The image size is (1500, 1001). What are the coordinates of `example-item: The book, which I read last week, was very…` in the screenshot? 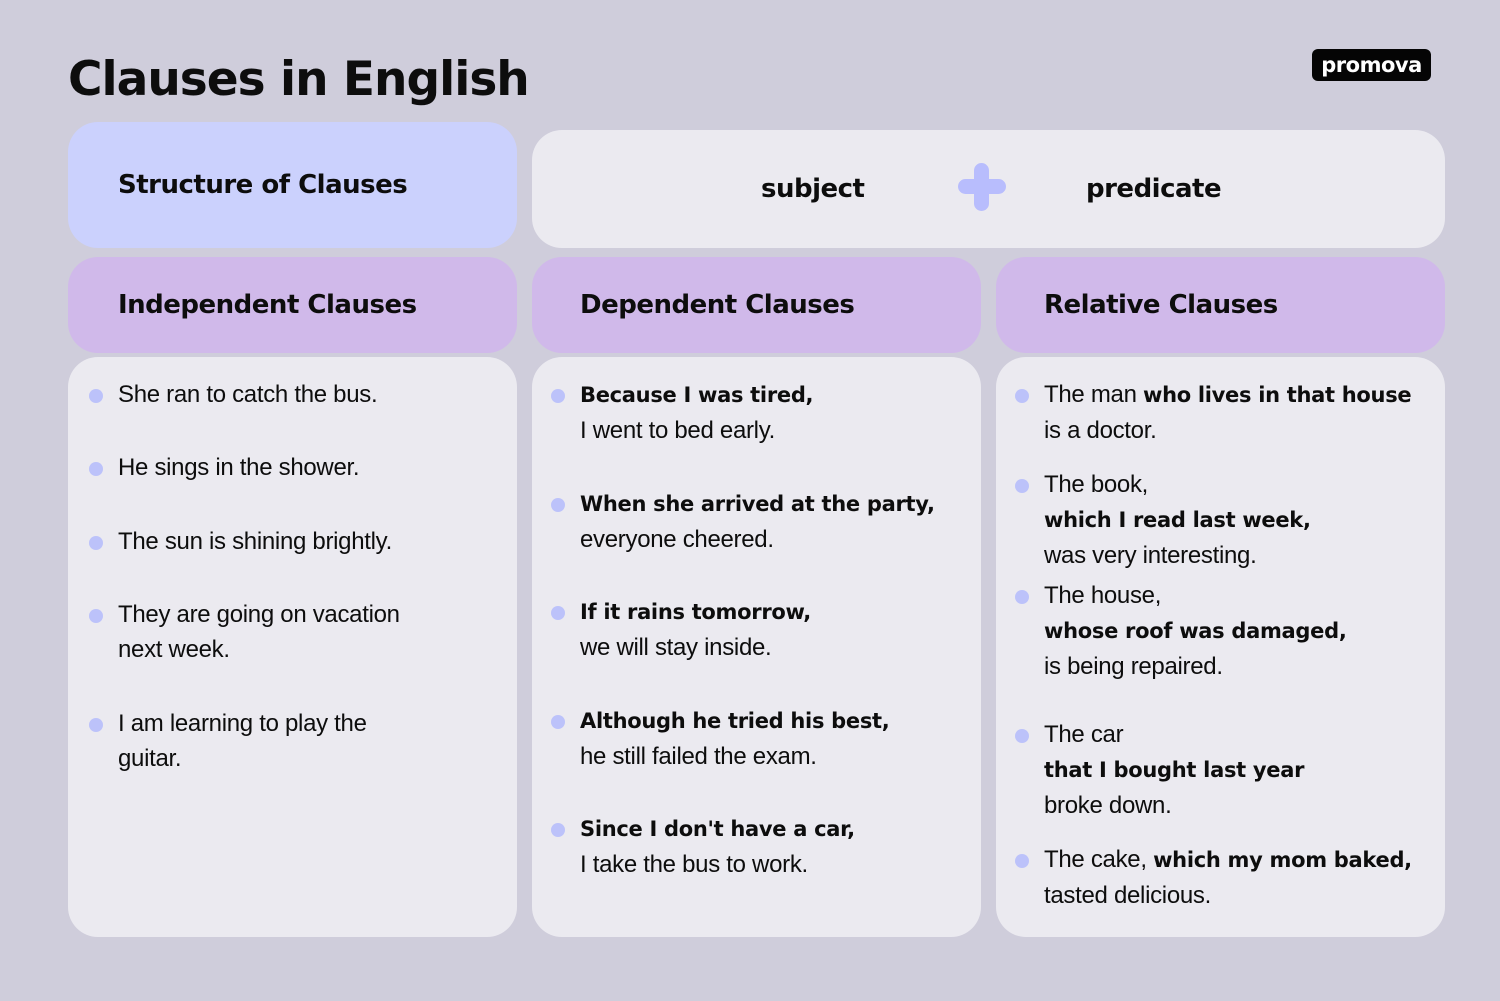 It's located at (1220, 520).